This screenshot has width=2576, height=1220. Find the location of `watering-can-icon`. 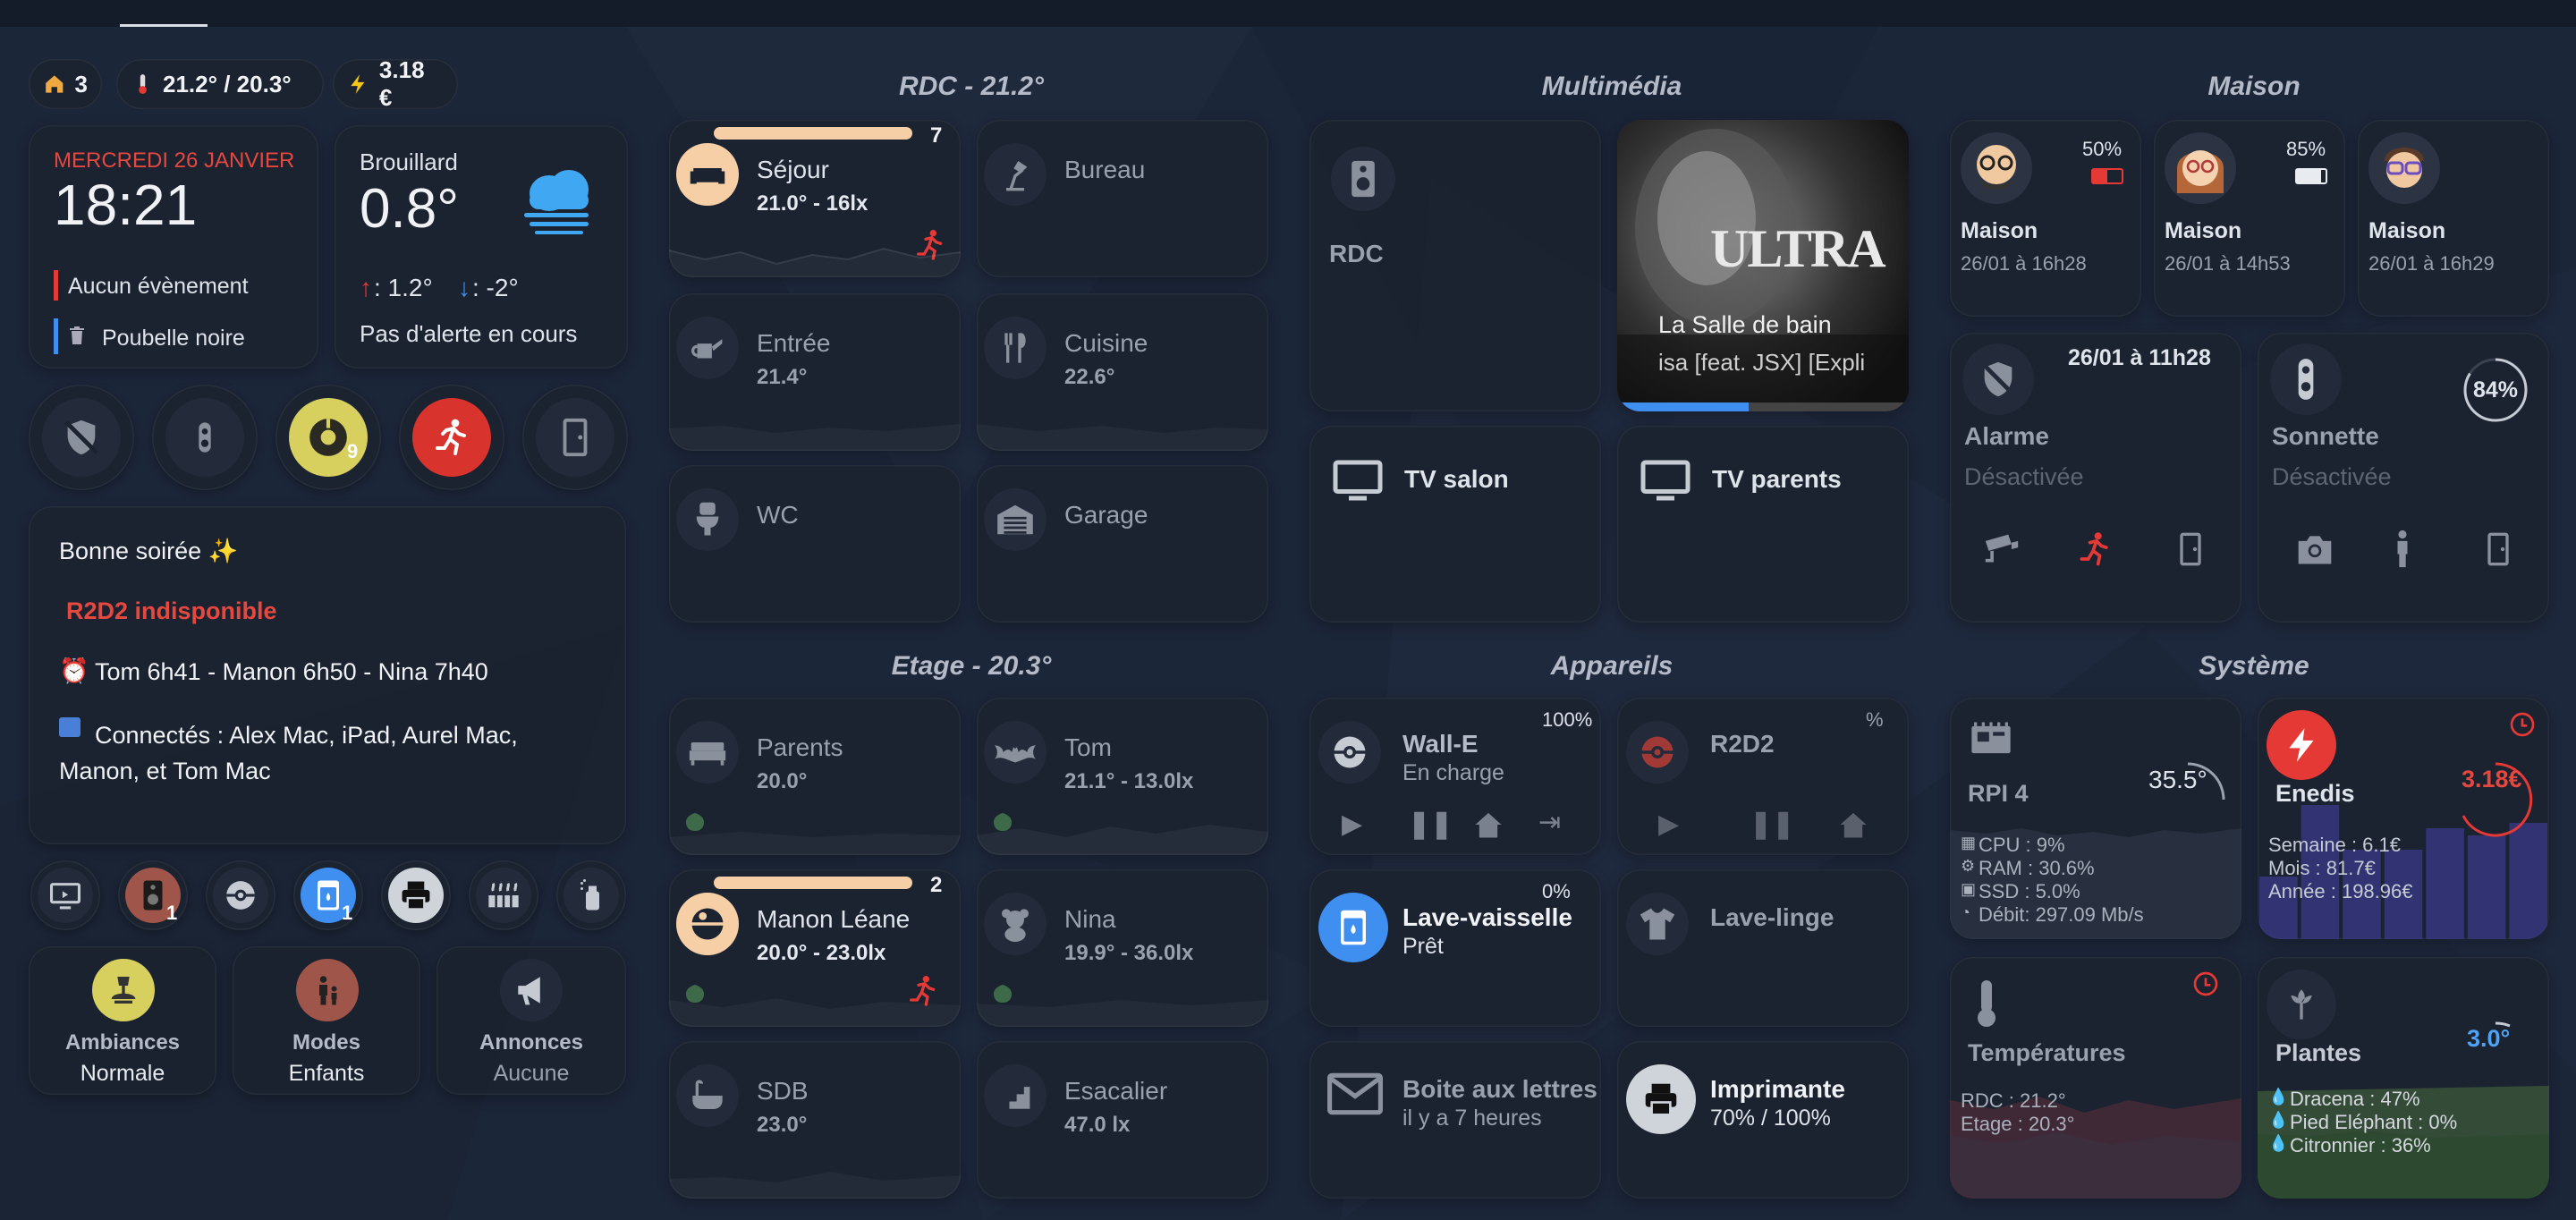

watering-can-icon is located at coordinates (707, 349).